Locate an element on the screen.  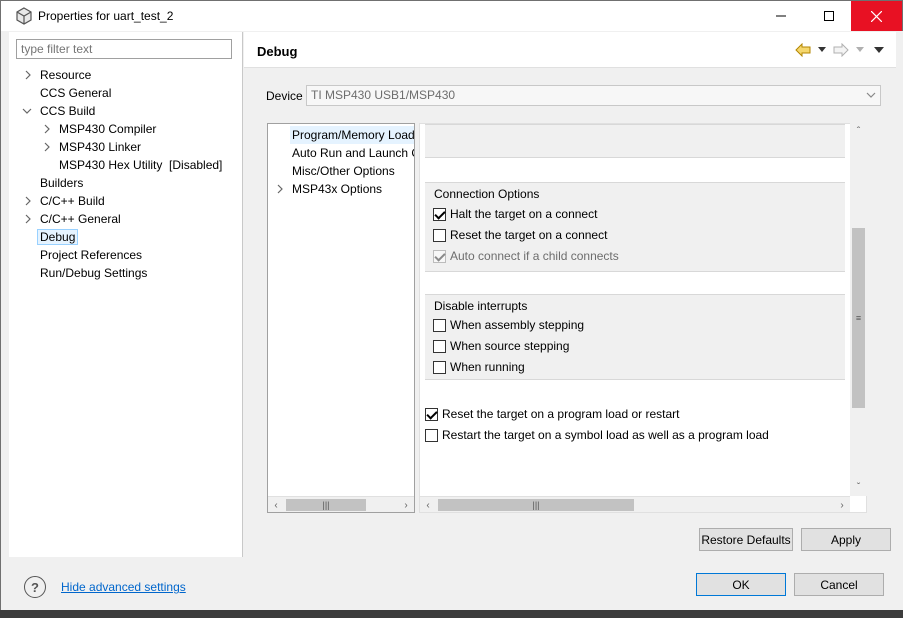
view-menu-icon is located at coordinates (879, 50).